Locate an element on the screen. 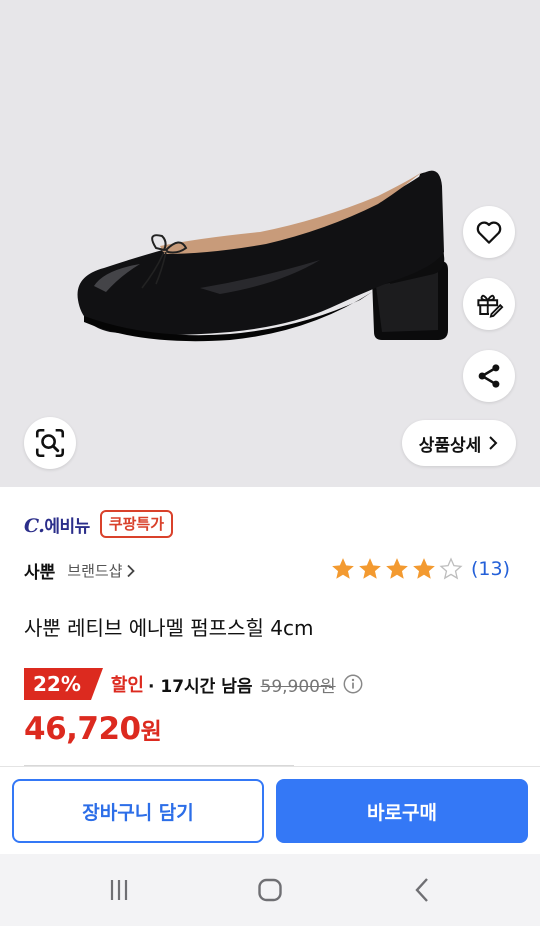 The height and width of the screenshot is (926, 540). seller-logo: C.에비뉴 is located at coordinates (57, 524).